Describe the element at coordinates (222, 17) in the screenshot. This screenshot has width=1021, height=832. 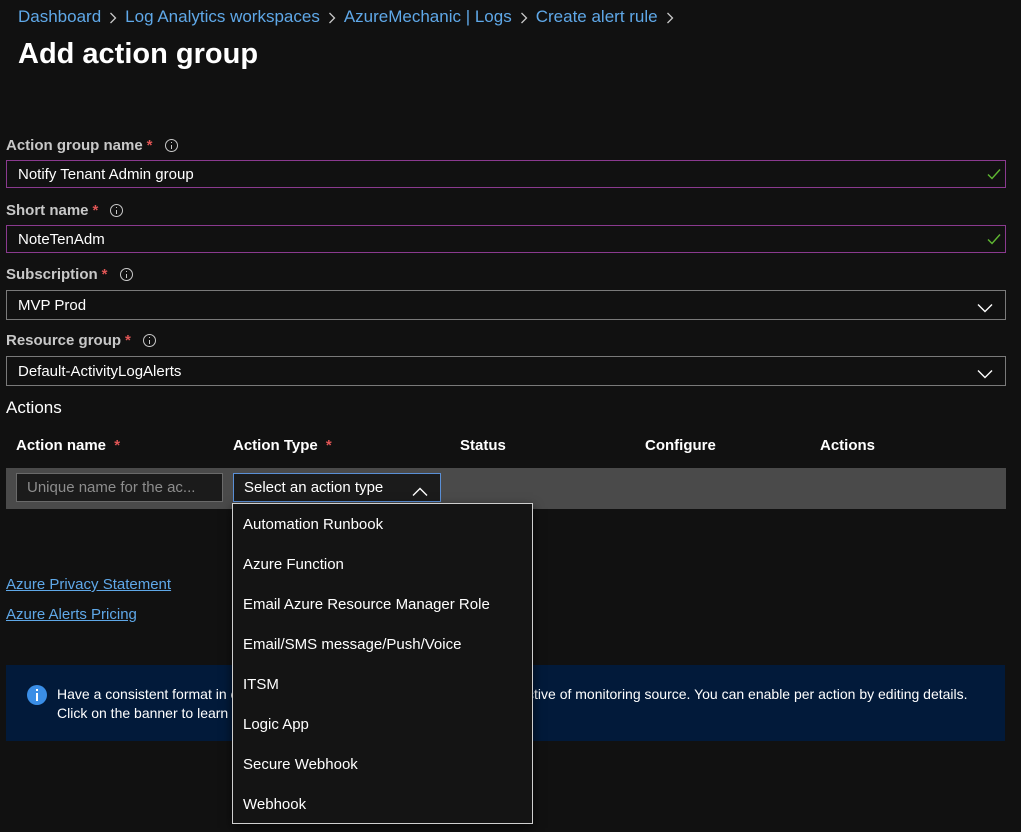
I see `breadcrumb-log-analytics-workspaces: Log Analytics workspaces` at that location.